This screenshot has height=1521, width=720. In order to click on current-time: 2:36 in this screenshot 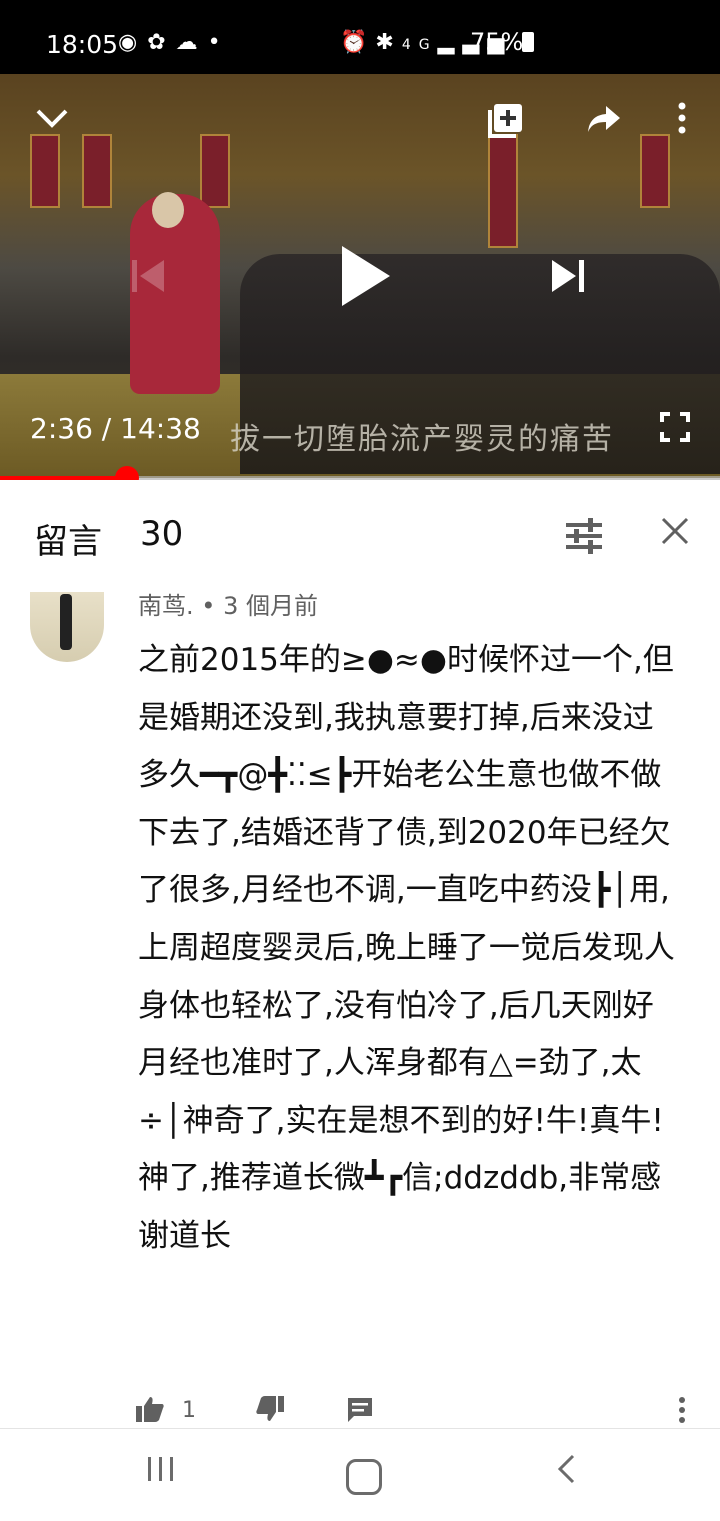, I will do `click(61, 428)`.